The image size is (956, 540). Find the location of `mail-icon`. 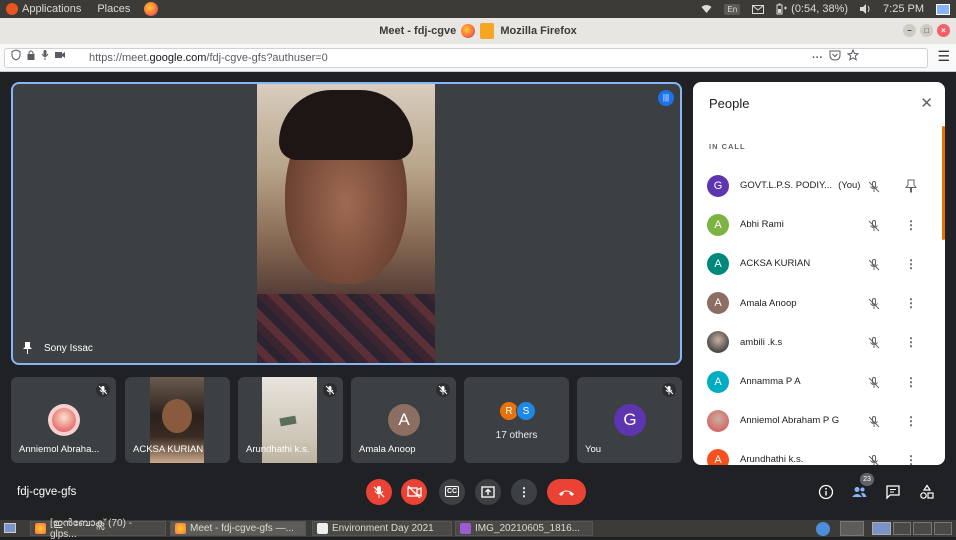

mail-icon is located at coordinates (758, 9).